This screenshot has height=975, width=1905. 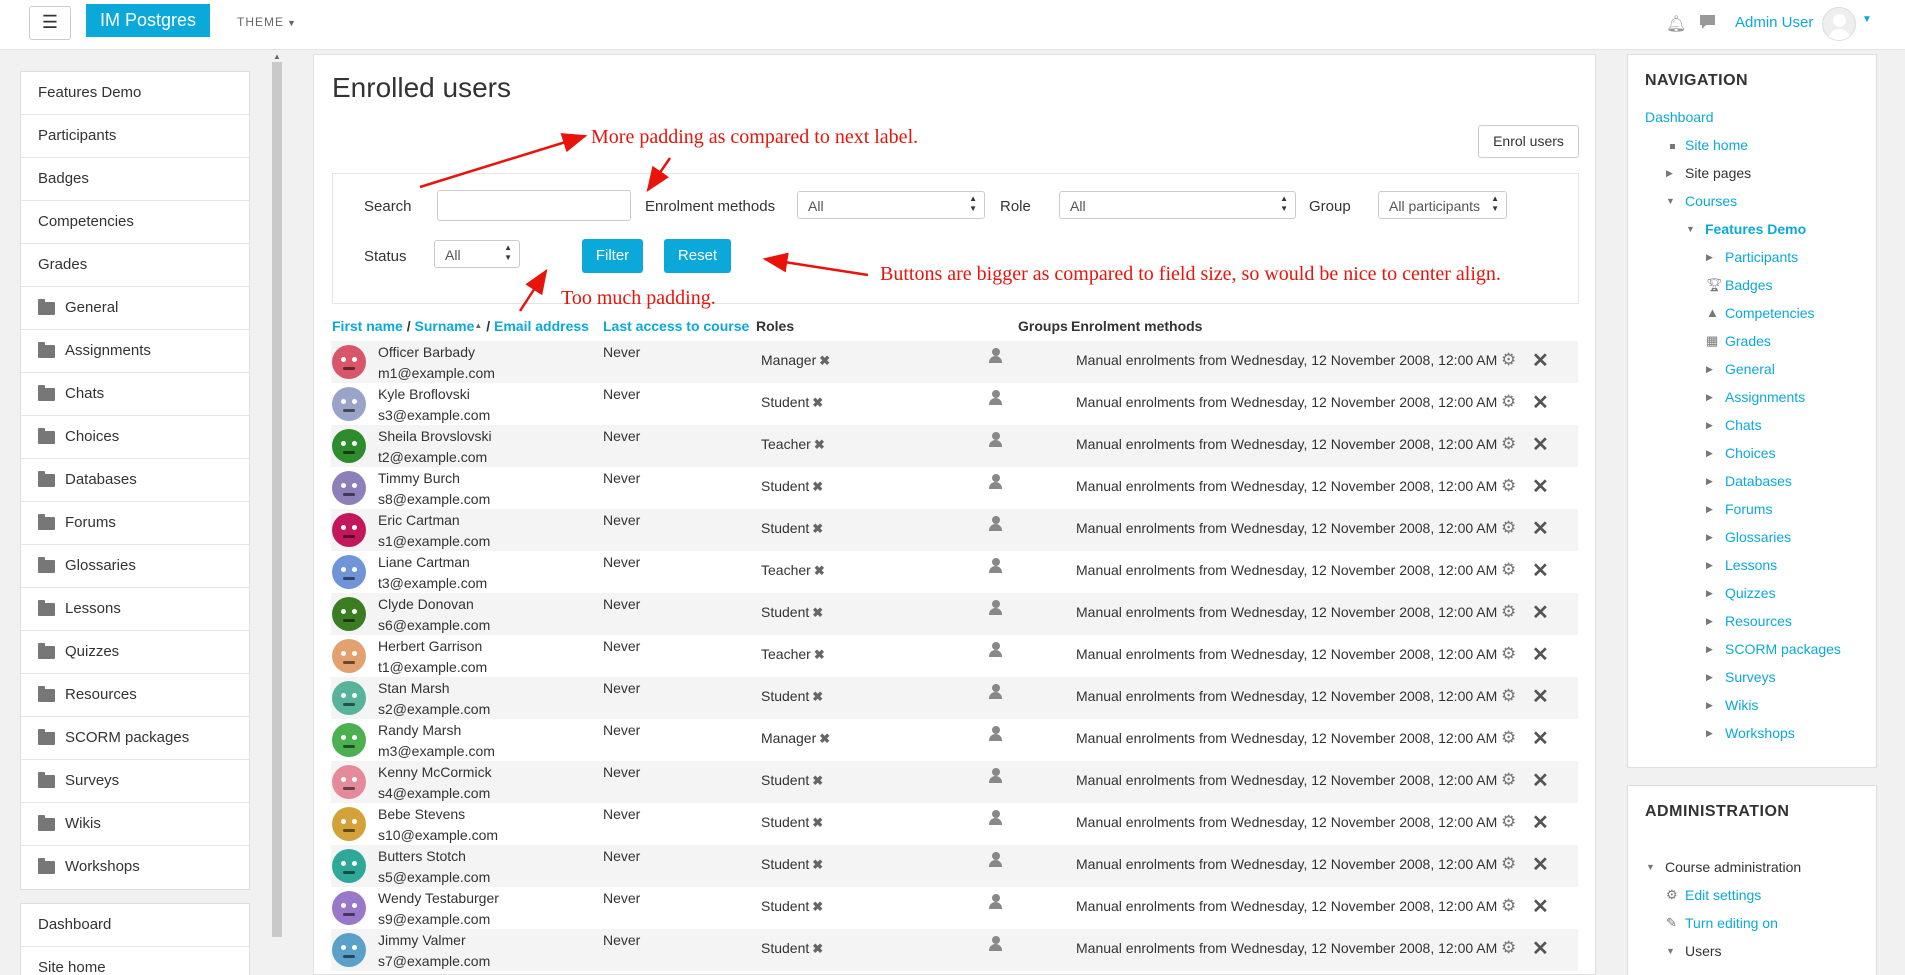 I want to click on sort-surname-link: Surname, so click(x=444, y=326).